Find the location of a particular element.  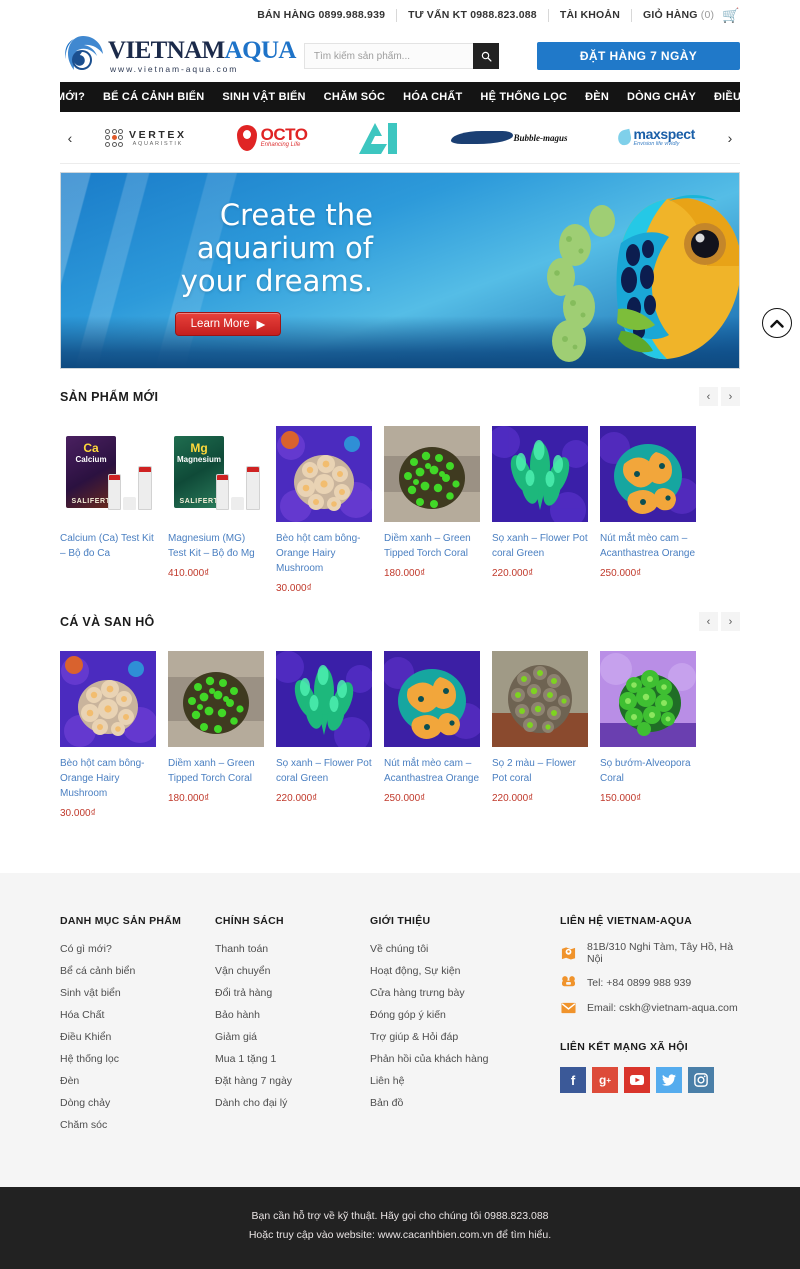

nav-item-0: CÓ GÌ MỚI? is located at coordinates (52, 97).